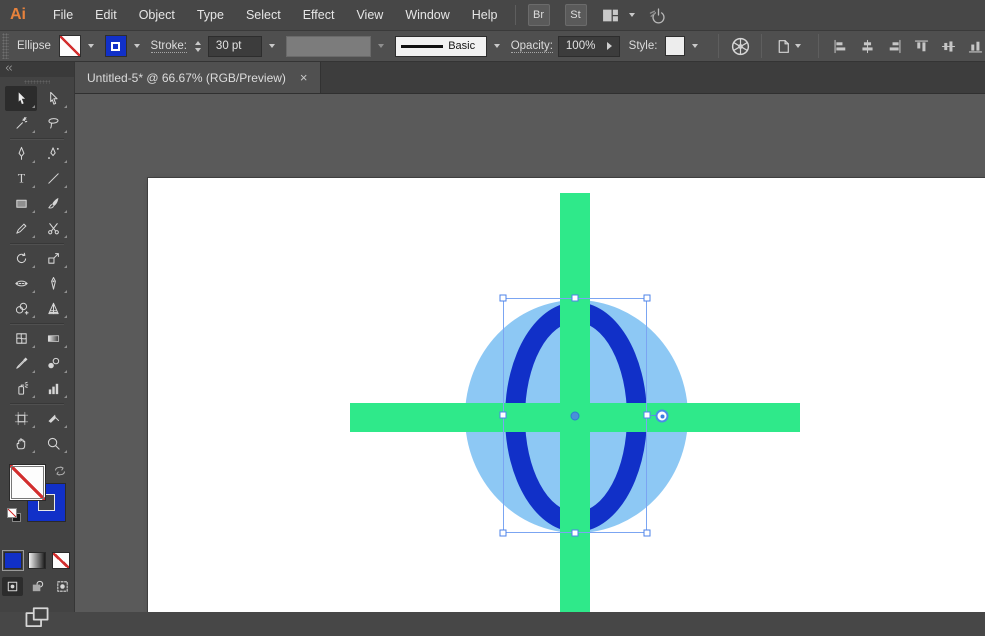 This screenshot has height=636, width=985. What do you see at coordinates (37, 69) in the screenshot?
I see `tools-panel-header` at bounding box center [37, 69].